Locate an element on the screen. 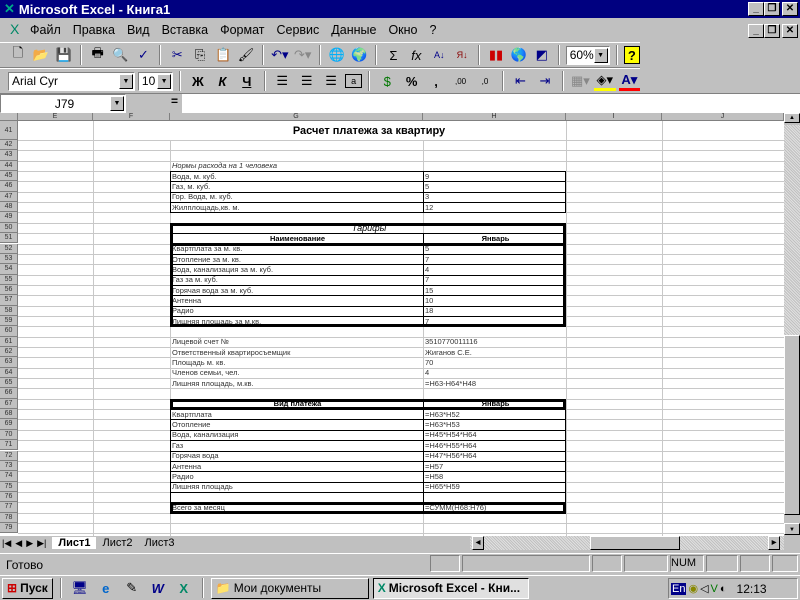  font-size-select: 10 ▼ is located at coordinates (155, 81).